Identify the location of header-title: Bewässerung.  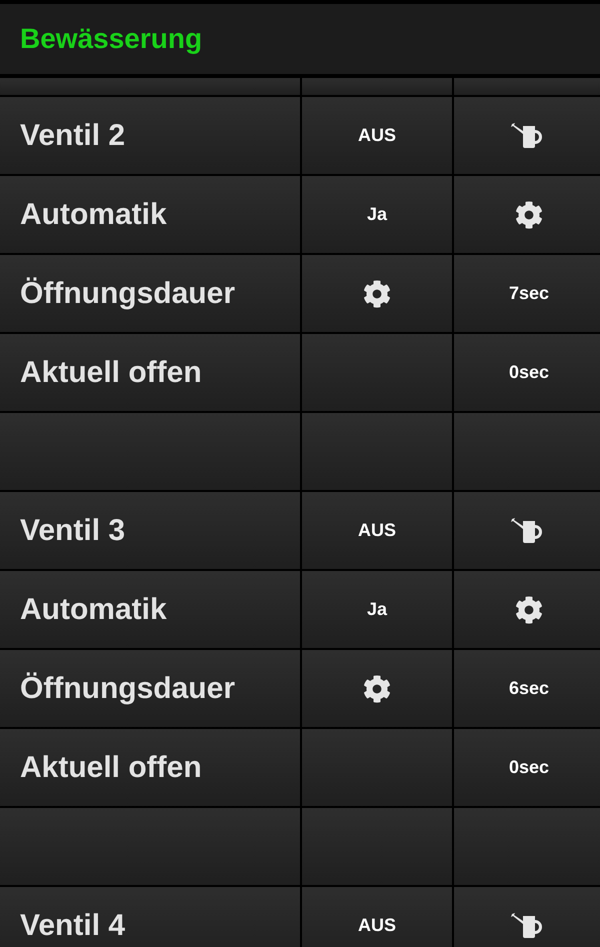
(111, 39).